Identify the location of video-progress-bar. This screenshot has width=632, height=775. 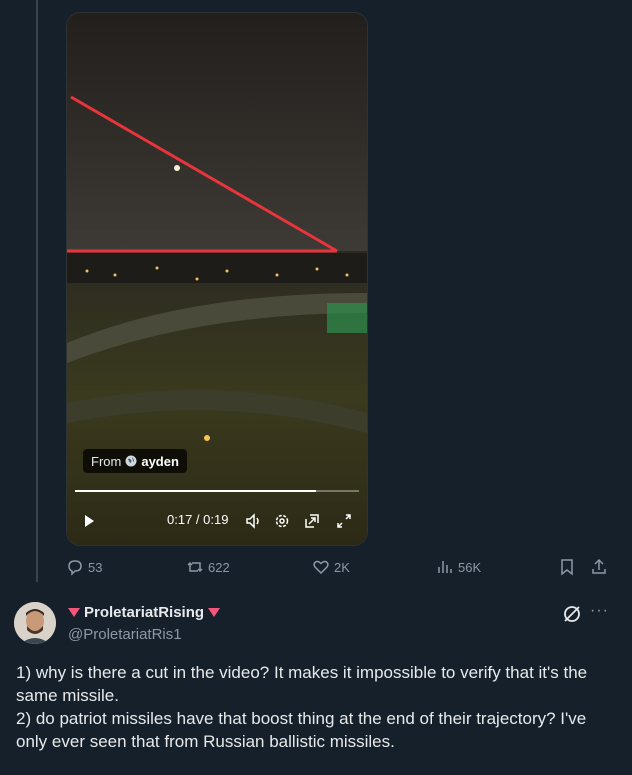
(217, 491).